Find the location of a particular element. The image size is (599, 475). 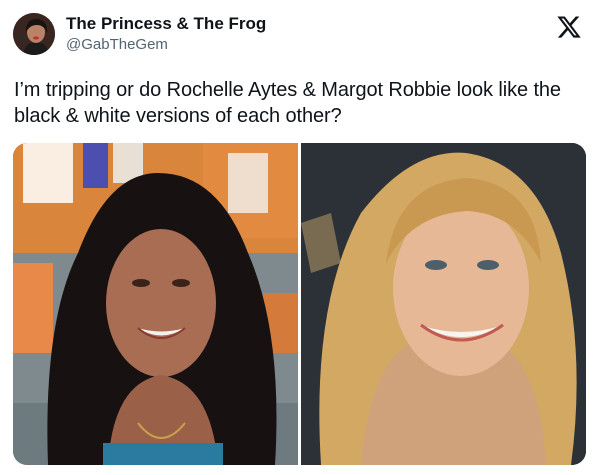

x-logo-icon is located at coordinates (569, 27).